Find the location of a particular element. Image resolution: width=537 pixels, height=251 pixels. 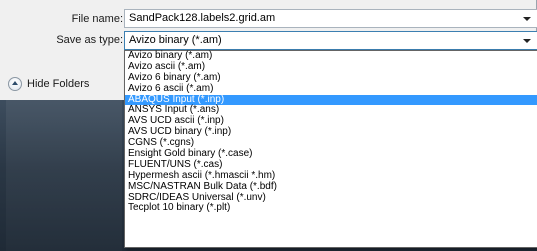

file-type-option: Avizo 6 ascii (*.am) is located at coordinates (331, 89).